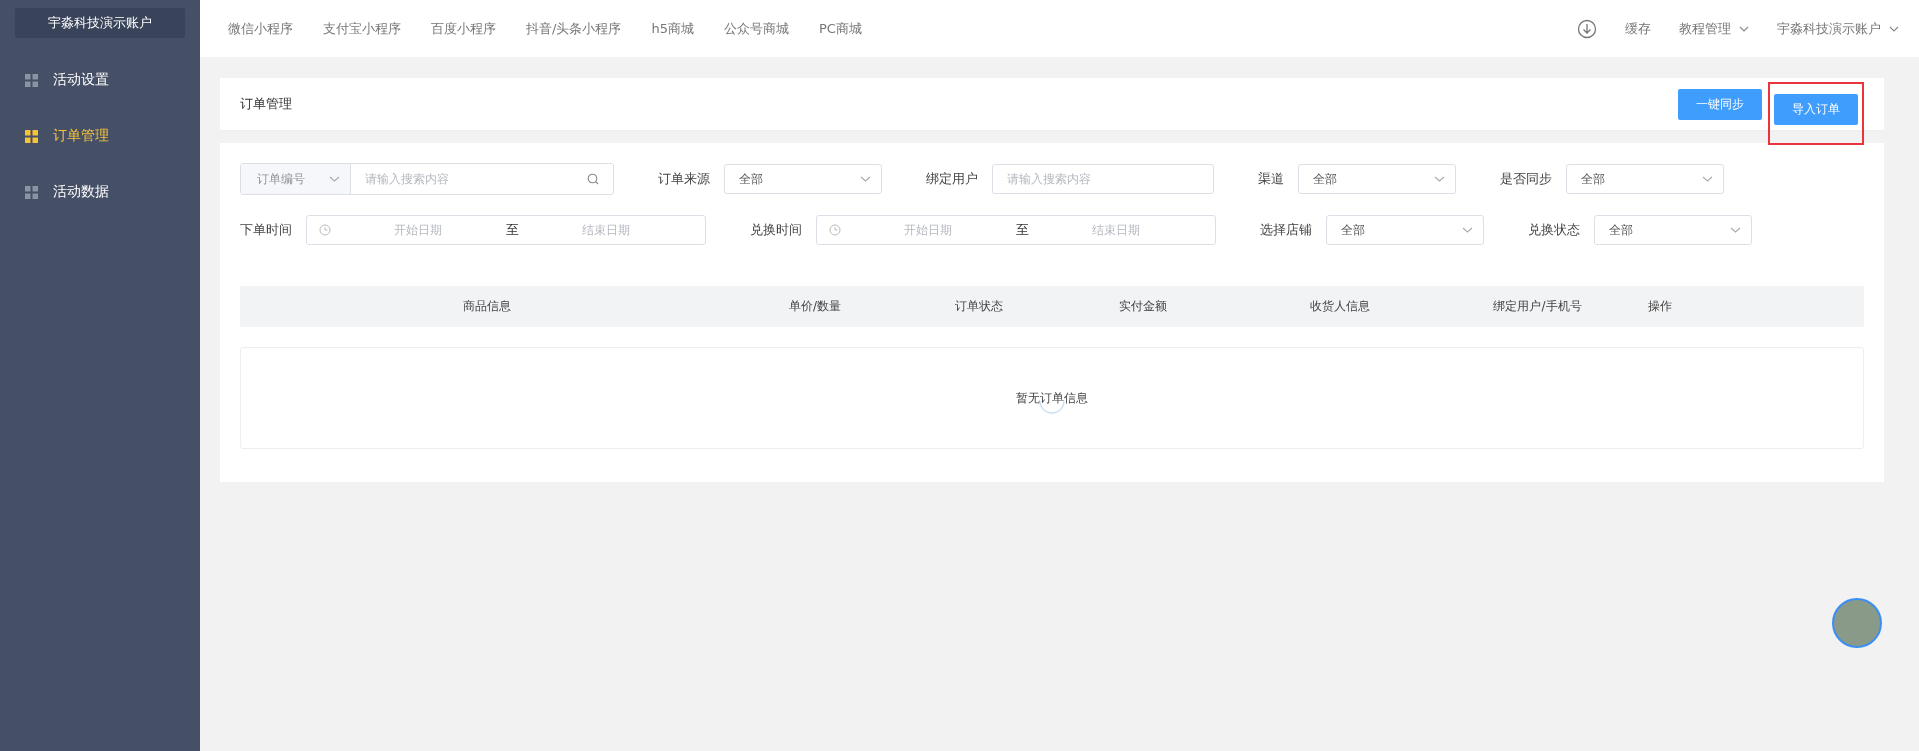 Image resolution: width=1919 pixels, height=751 pixels. What do you see at coordinates (840, 28) in the screenshot?
I see `nav-link: PC商城` at bounding box center [840, 28].